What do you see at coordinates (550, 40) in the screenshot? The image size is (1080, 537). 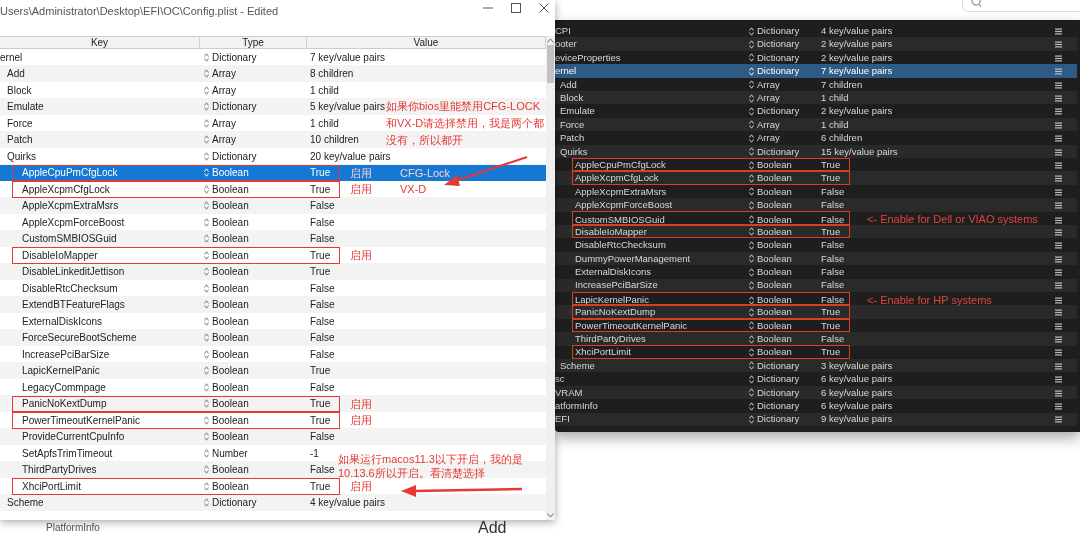 I see `scroll-up-icon` at bounding box center [550, 40].